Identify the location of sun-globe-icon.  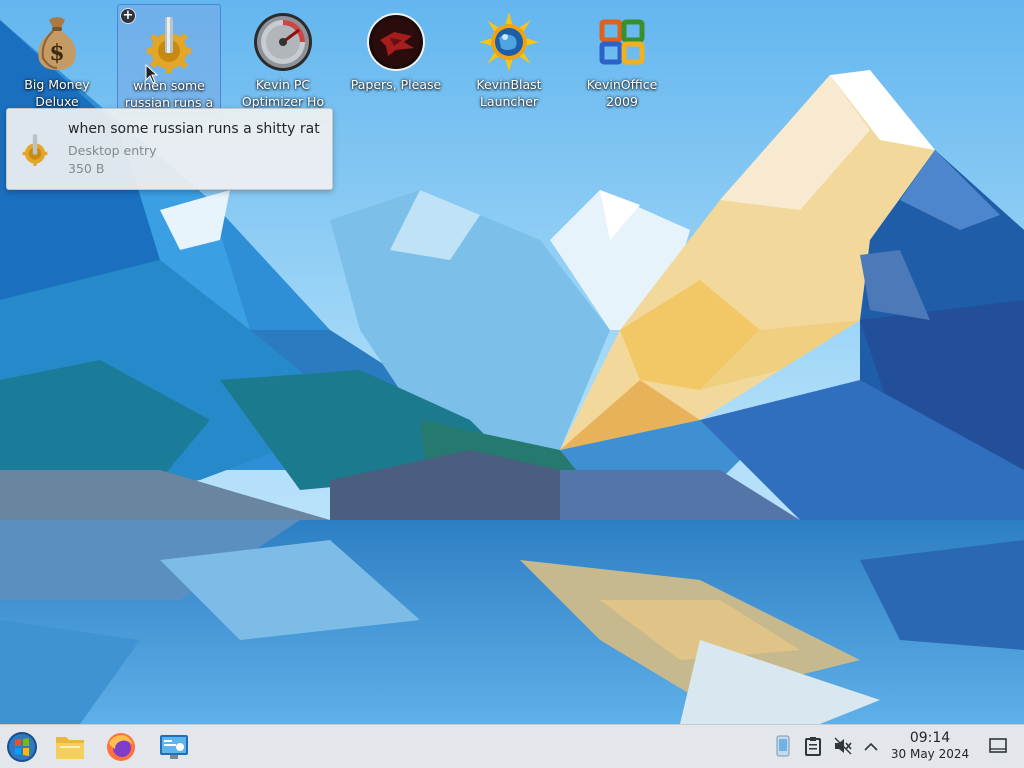
(509, 42).